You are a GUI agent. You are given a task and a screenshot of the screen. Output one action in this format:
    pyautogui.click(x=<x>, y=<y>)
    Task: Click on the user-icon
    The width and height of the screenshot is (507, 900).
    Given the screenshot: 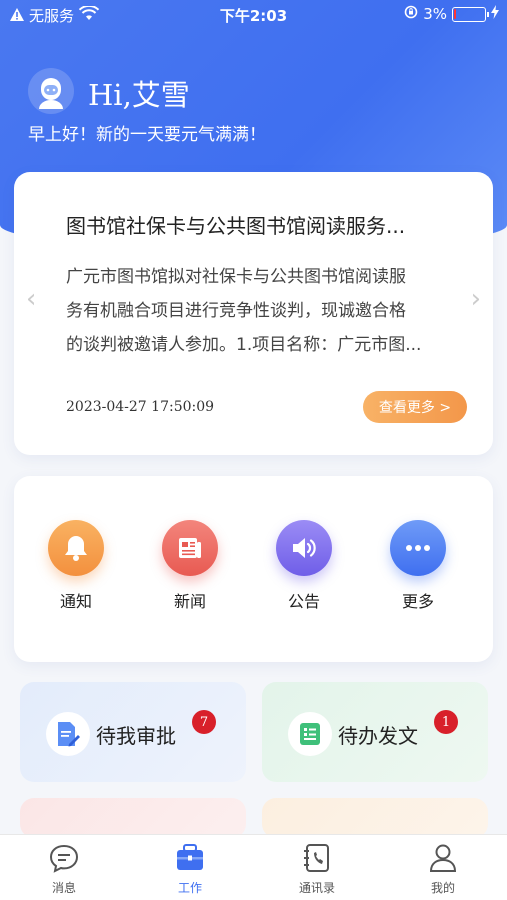 What is the action you would take?
    pyautogui.click(x=443, y=860)
    